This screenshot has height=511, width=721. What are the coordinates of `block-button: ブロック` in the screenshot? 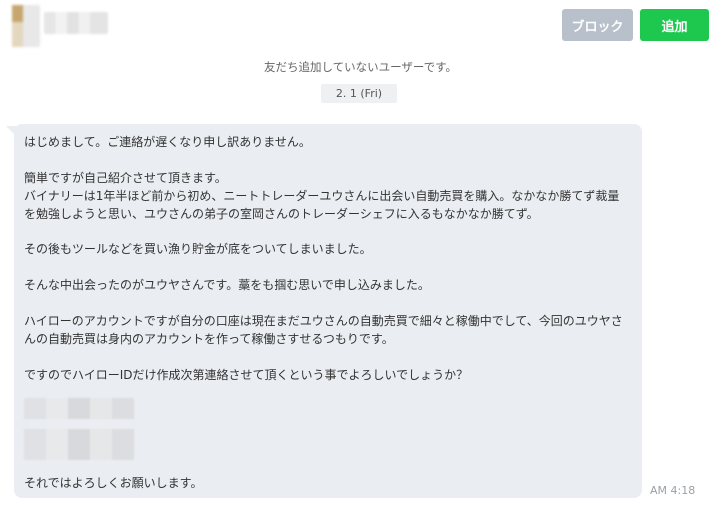 It's located at (597, 25).